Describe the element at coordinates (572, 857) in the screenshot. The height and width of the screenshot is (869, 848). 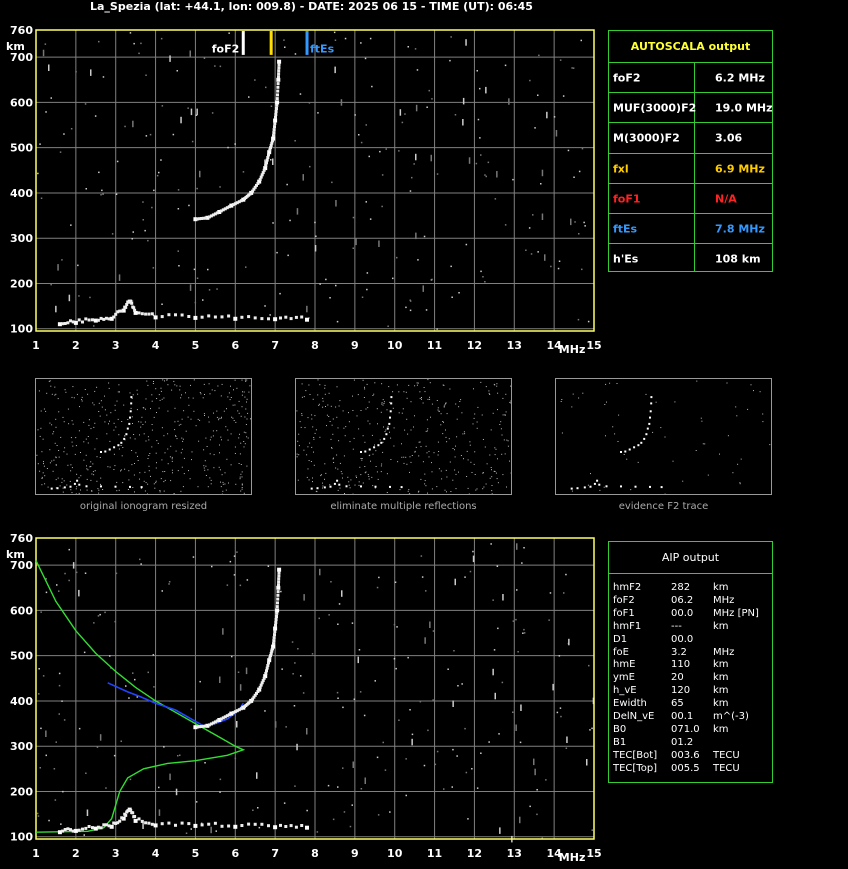
I see `x-axis-label: MHz` at that location.